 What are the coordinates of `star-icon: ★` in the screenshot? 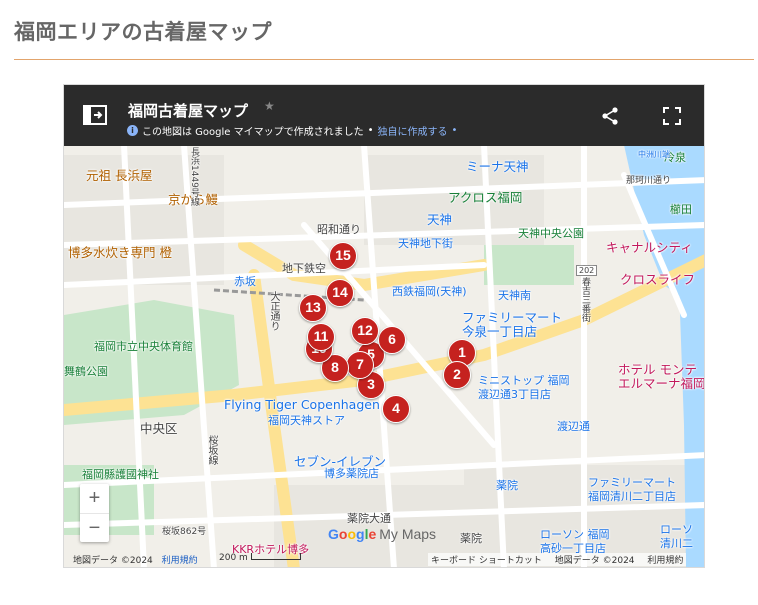 It's located at (269, 106).